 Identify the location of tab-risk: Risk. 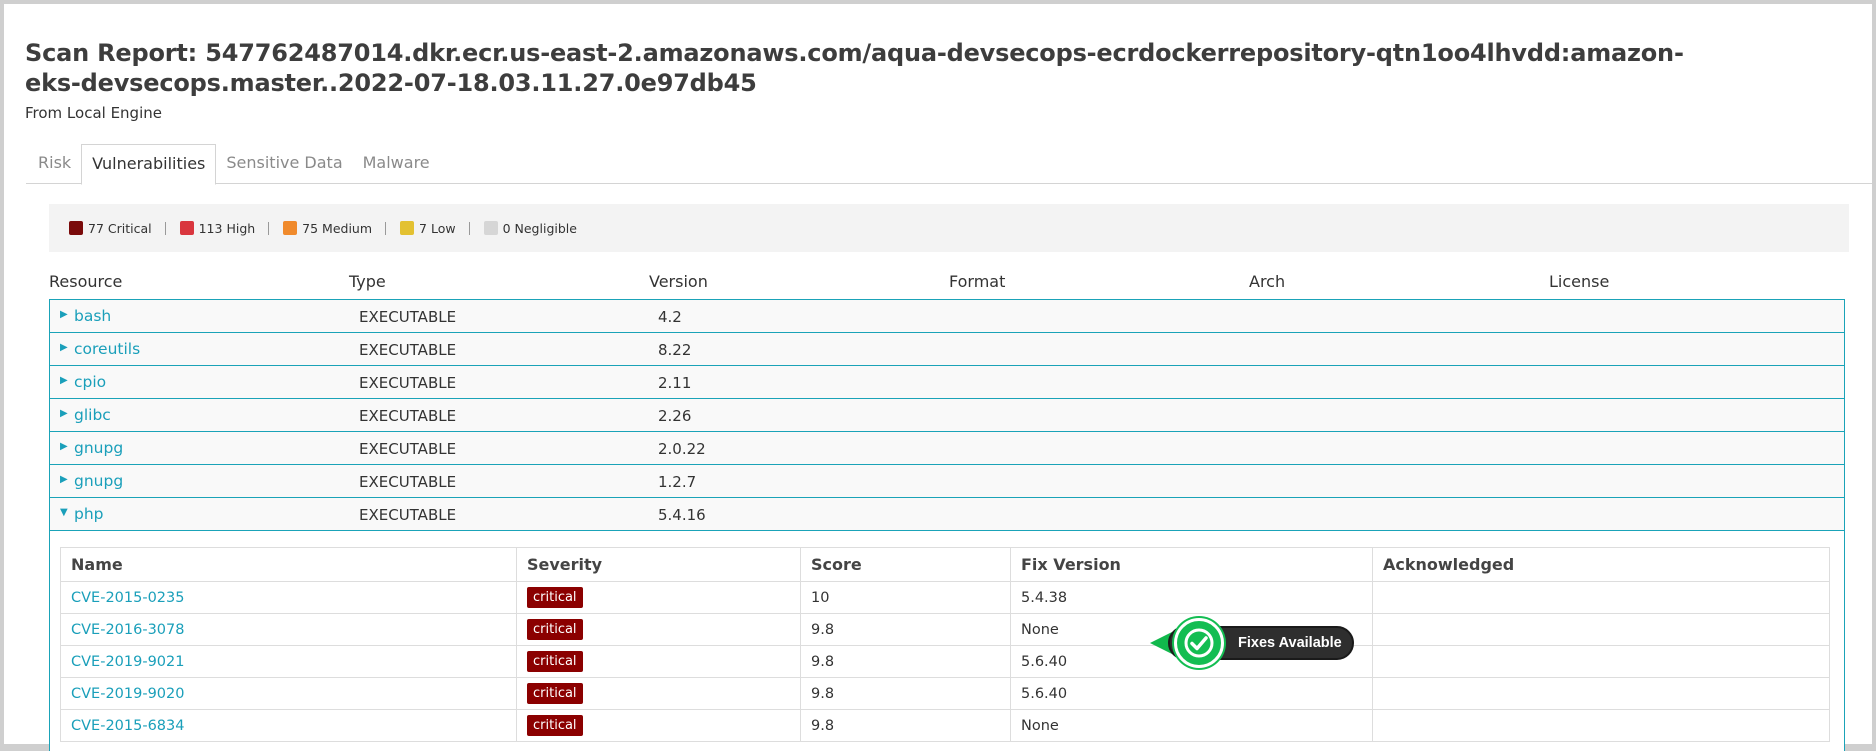
(53, 164).